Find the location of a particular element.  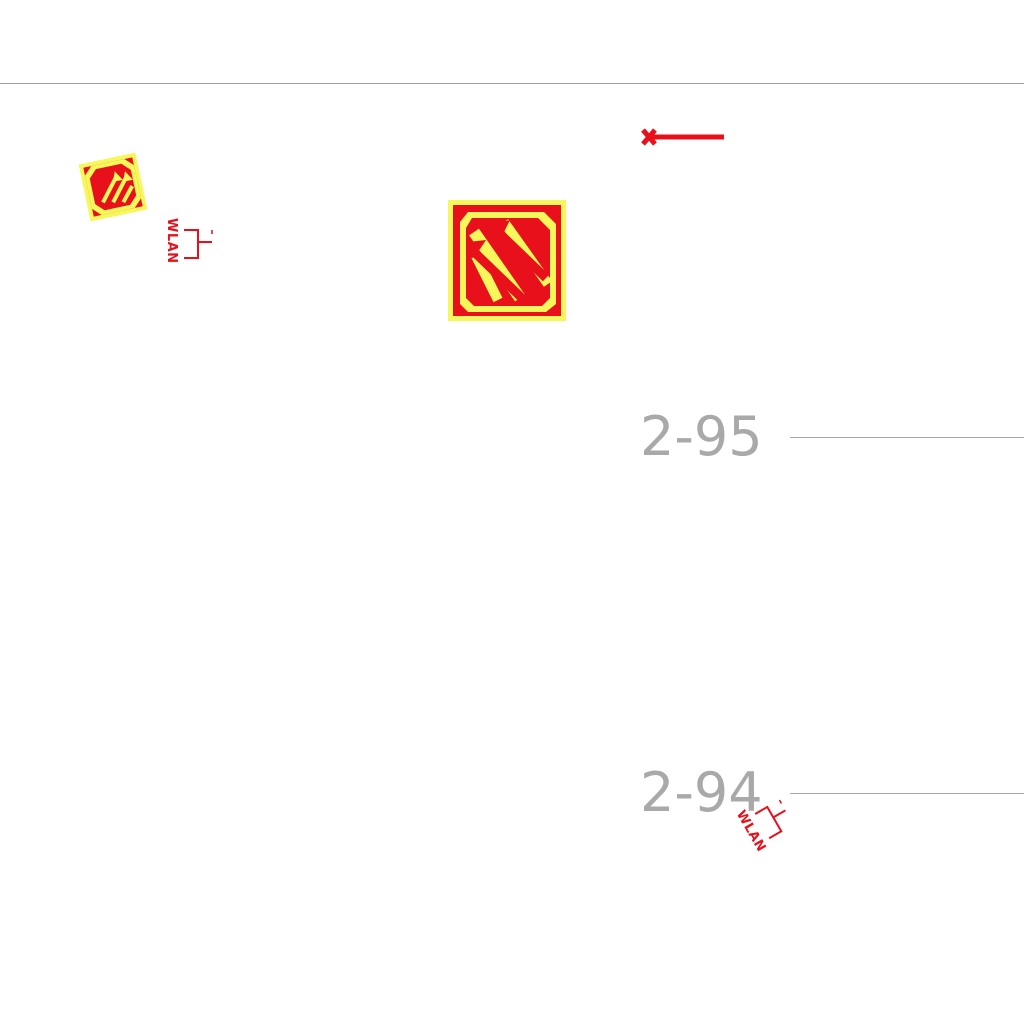

wlan-label: WLAN is located at coordinates (171, 241).